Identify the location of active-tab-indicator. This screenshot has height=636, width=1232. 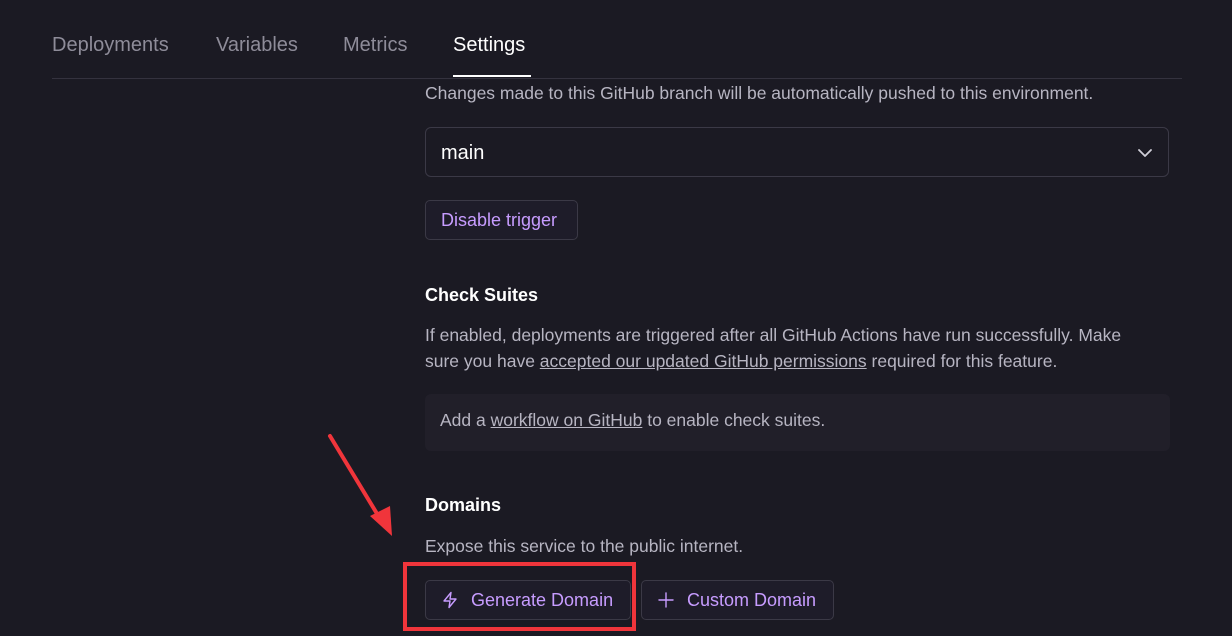
(492, 76).